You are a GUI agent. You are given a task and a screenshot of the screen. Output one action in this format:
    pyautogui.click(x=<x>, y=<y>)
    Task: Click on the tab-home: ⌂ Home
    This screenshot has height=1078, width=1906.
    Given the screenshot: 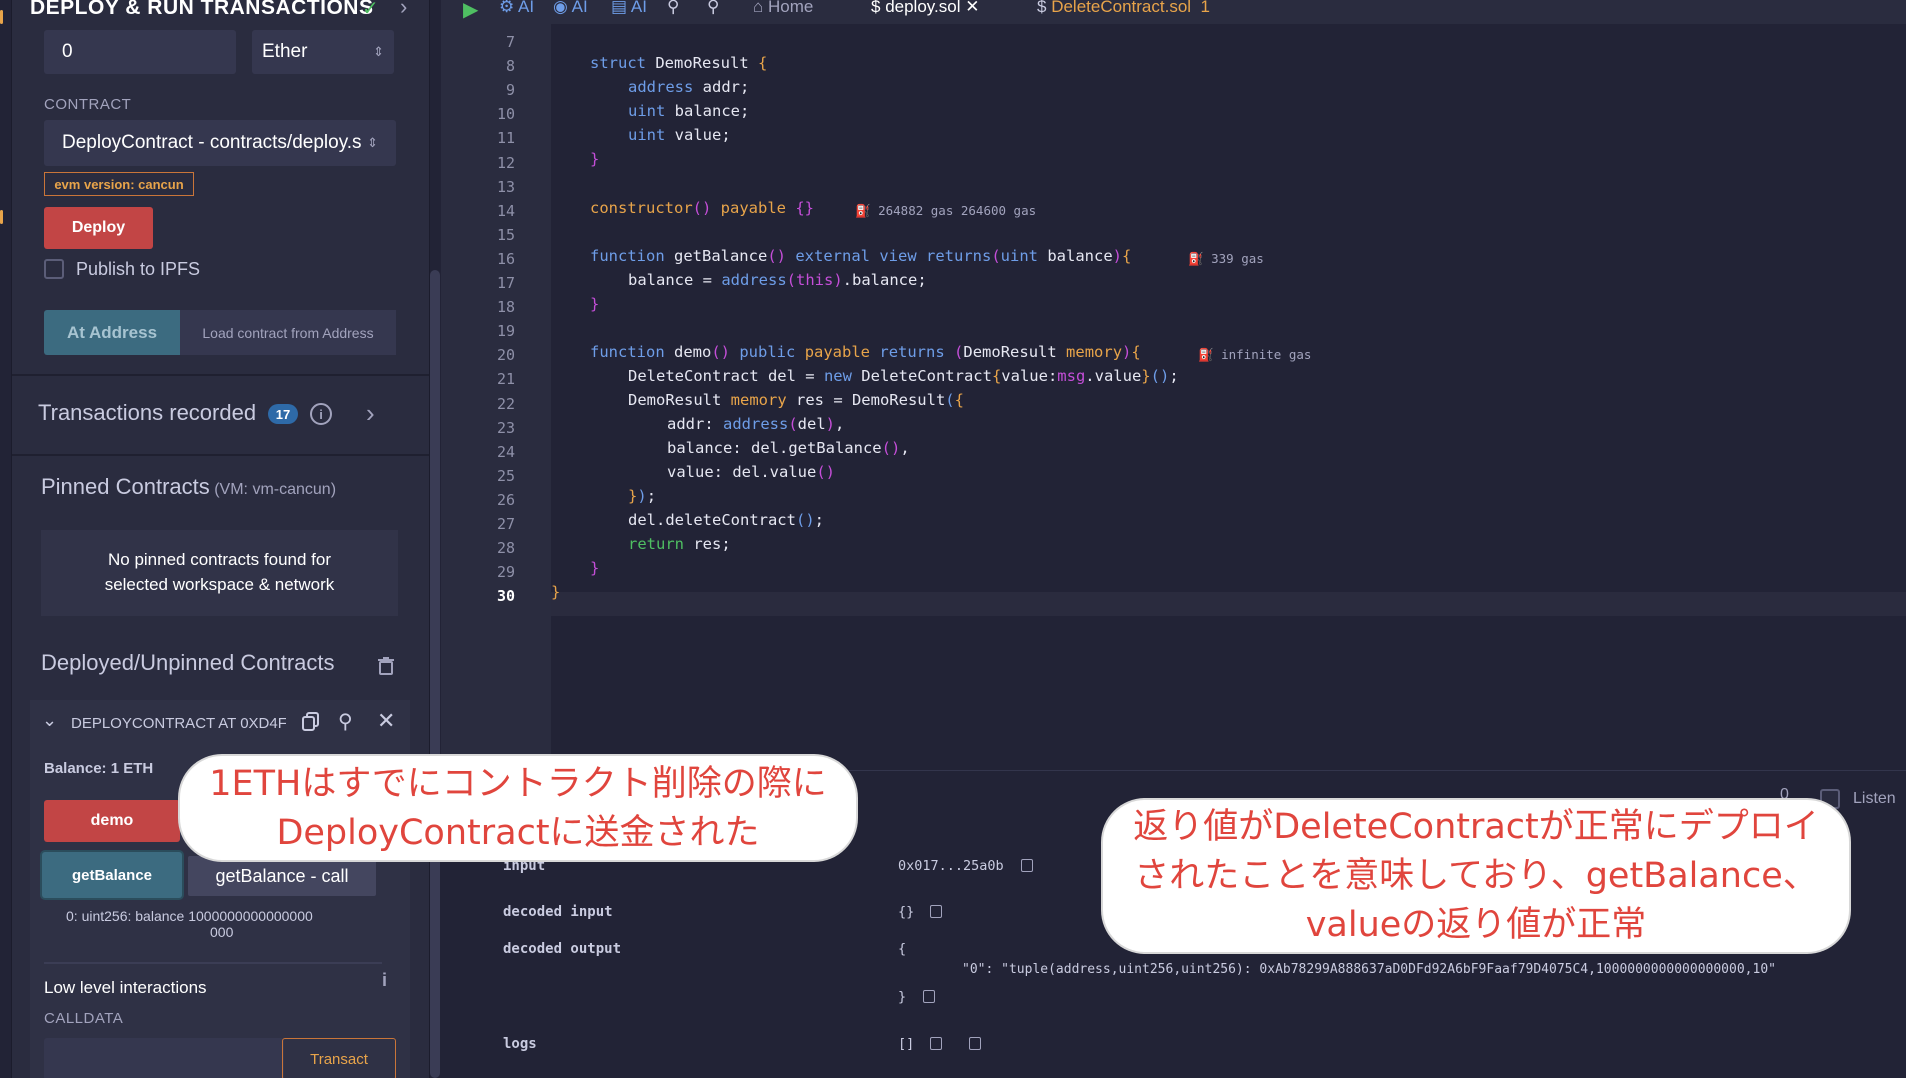 What is the action you would take?
    pyautogui.click(x=783, y=8)
    